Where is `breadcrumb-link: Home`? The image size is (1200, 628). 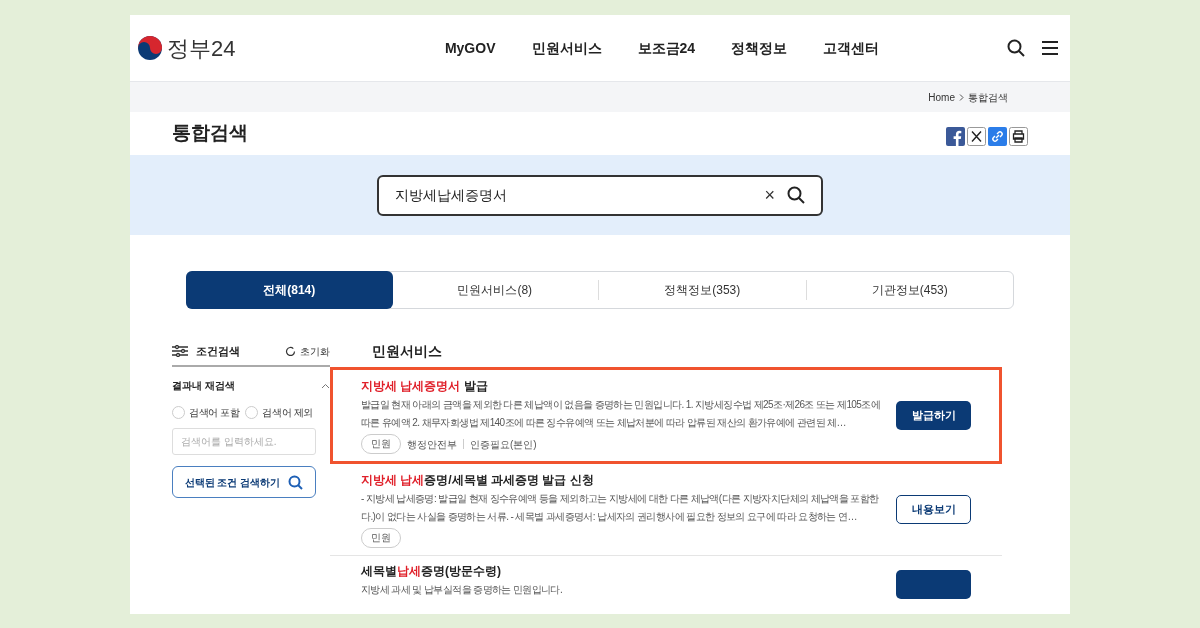 breadcrumb-link: Home is located at coordinates (941, 97).